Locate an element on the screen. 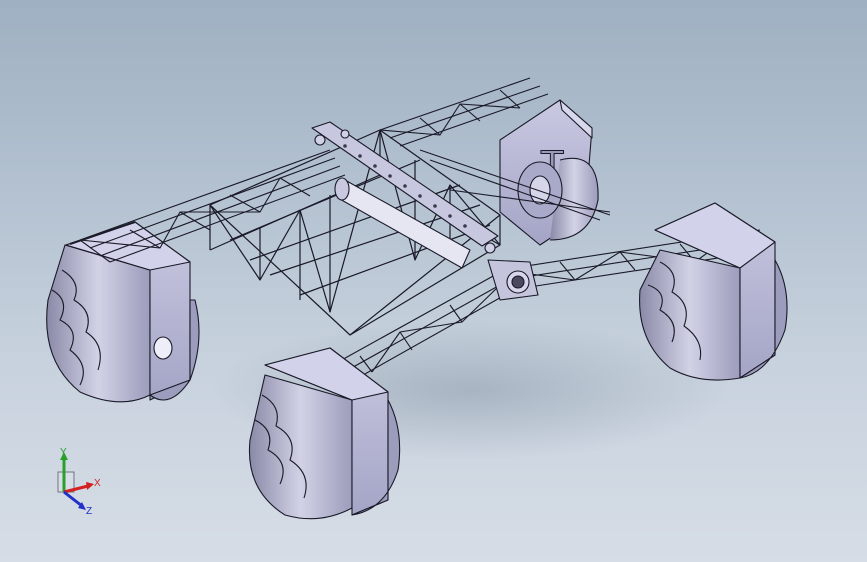  z-axis-label: Z is located at coordinates (89, 511).